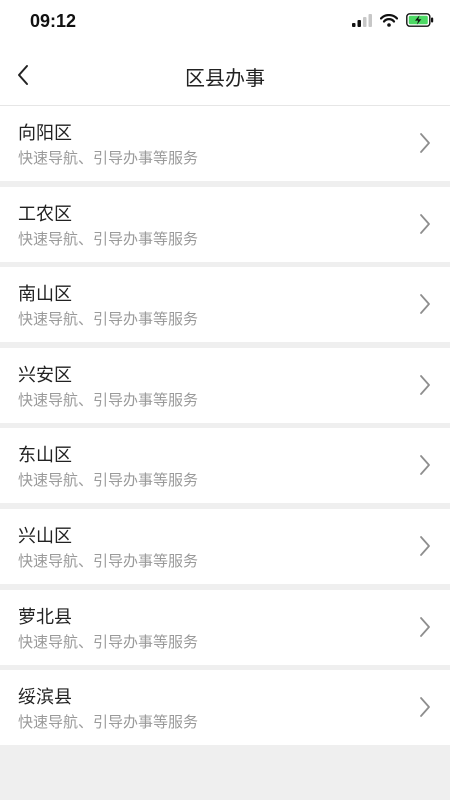 This screenshot has width=450, height=800. Describe the element at coordinates (45, 617) in the screenshot. I see `district-name: 萝北县` at that location.